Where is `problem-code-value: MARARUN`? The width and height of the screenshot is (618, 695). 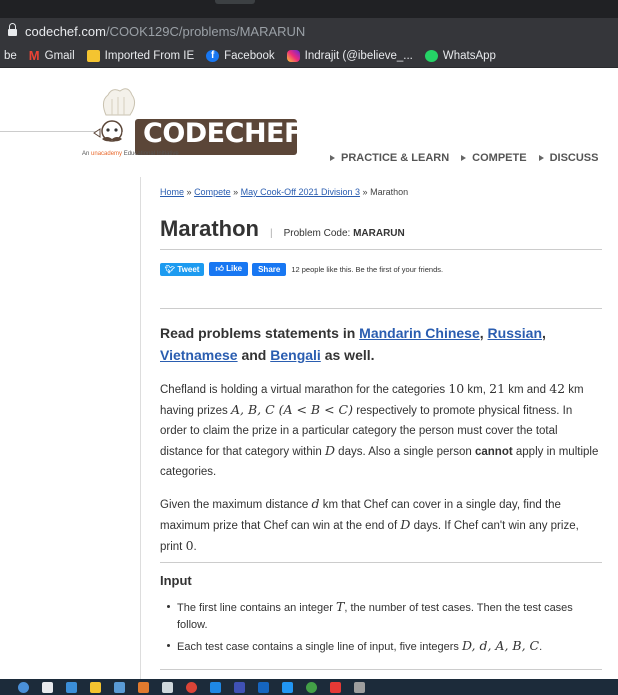 problem-code-value: MARARUN is located at coordinates (379, 233).